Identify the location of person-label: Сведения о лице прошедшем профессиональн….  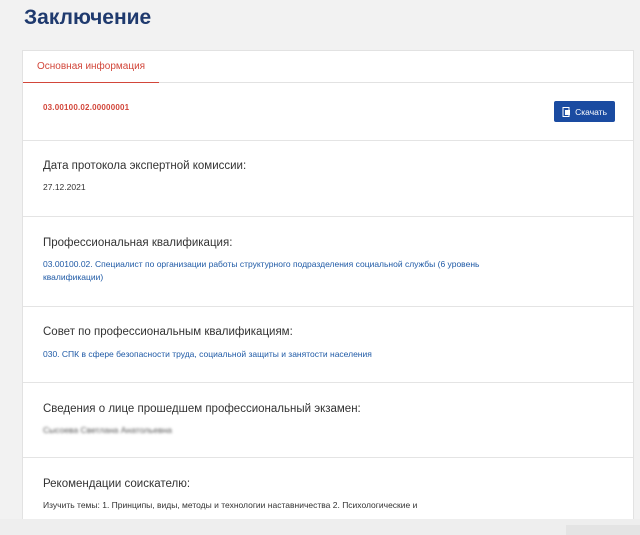
(202, 409).